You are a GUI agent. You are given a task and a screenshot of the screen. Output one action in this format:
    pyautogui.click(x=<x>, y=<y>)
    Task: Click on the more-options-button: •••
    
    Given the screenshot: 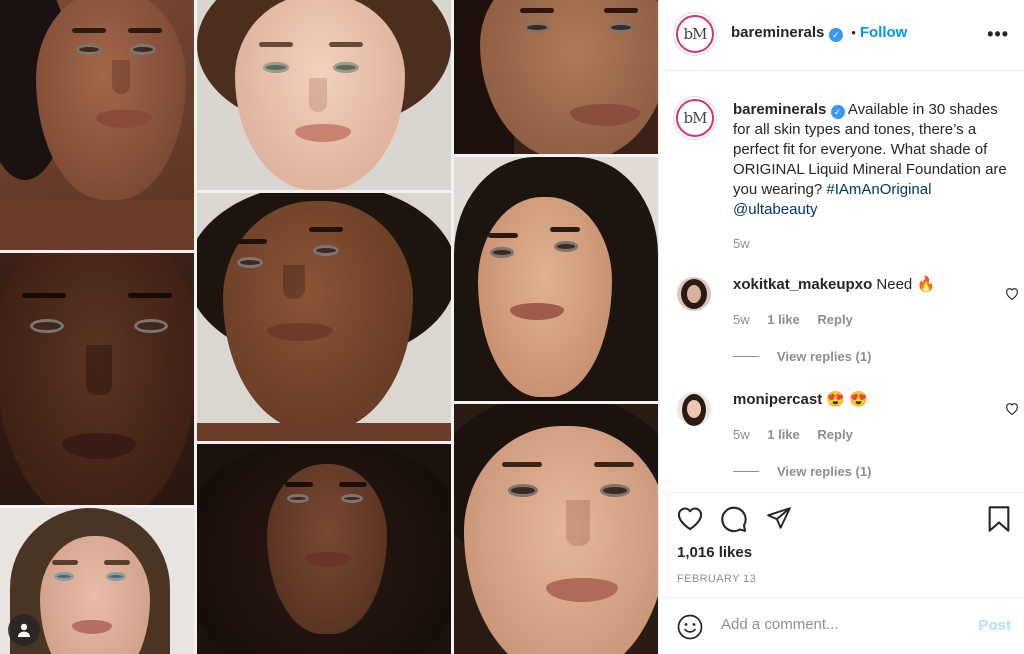 What is the action you would take?
    pyautogui.click(x=998, y=34)
    